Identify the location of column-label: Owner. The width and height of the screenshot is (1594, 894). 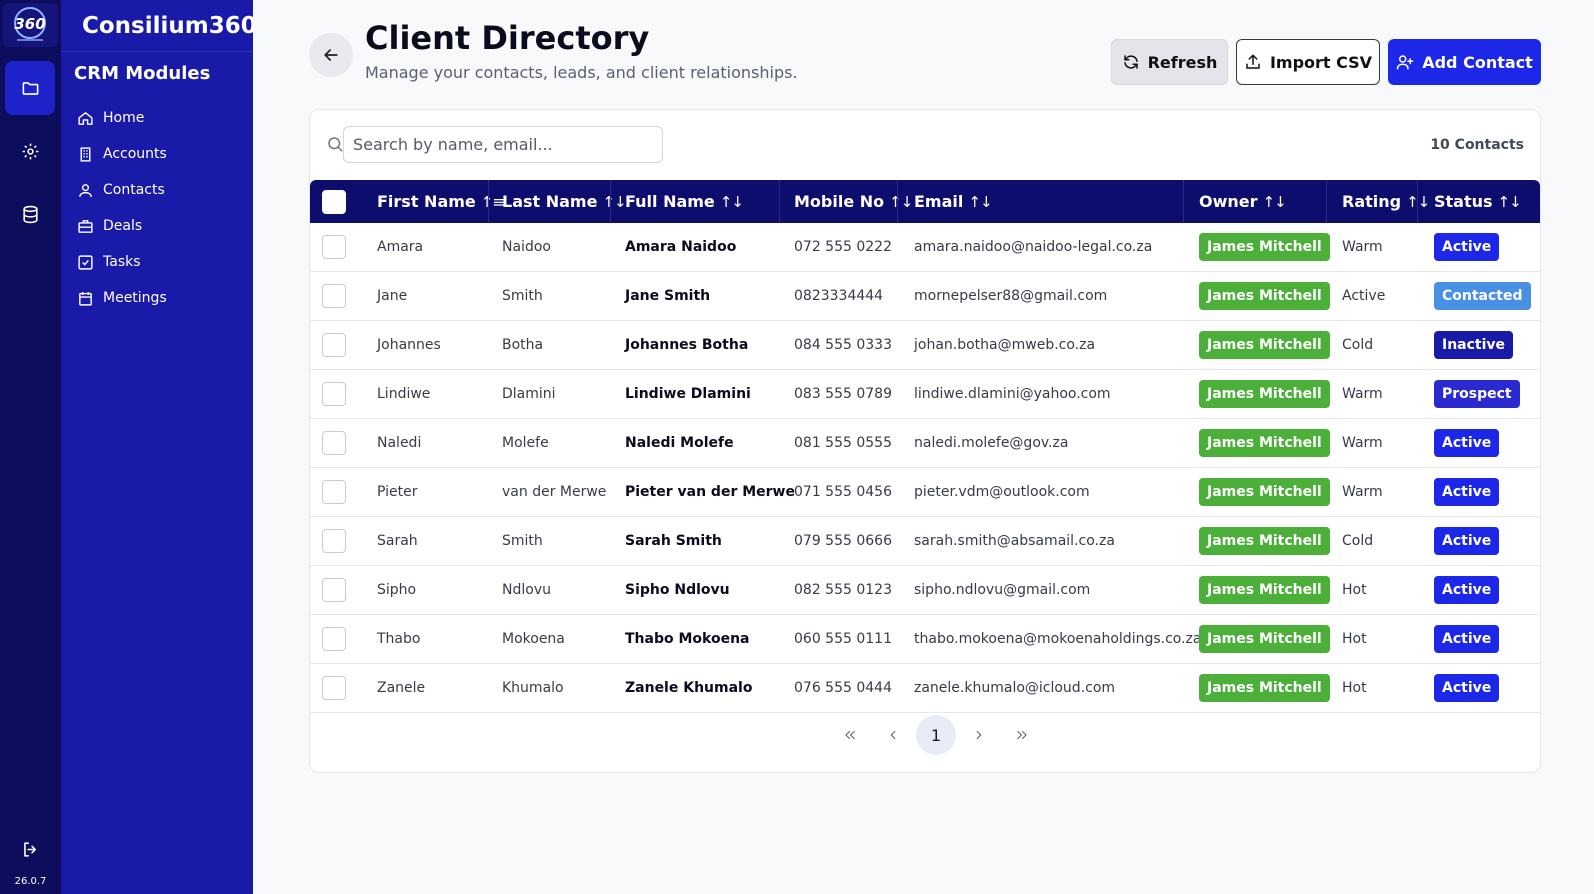
(1228, 201).